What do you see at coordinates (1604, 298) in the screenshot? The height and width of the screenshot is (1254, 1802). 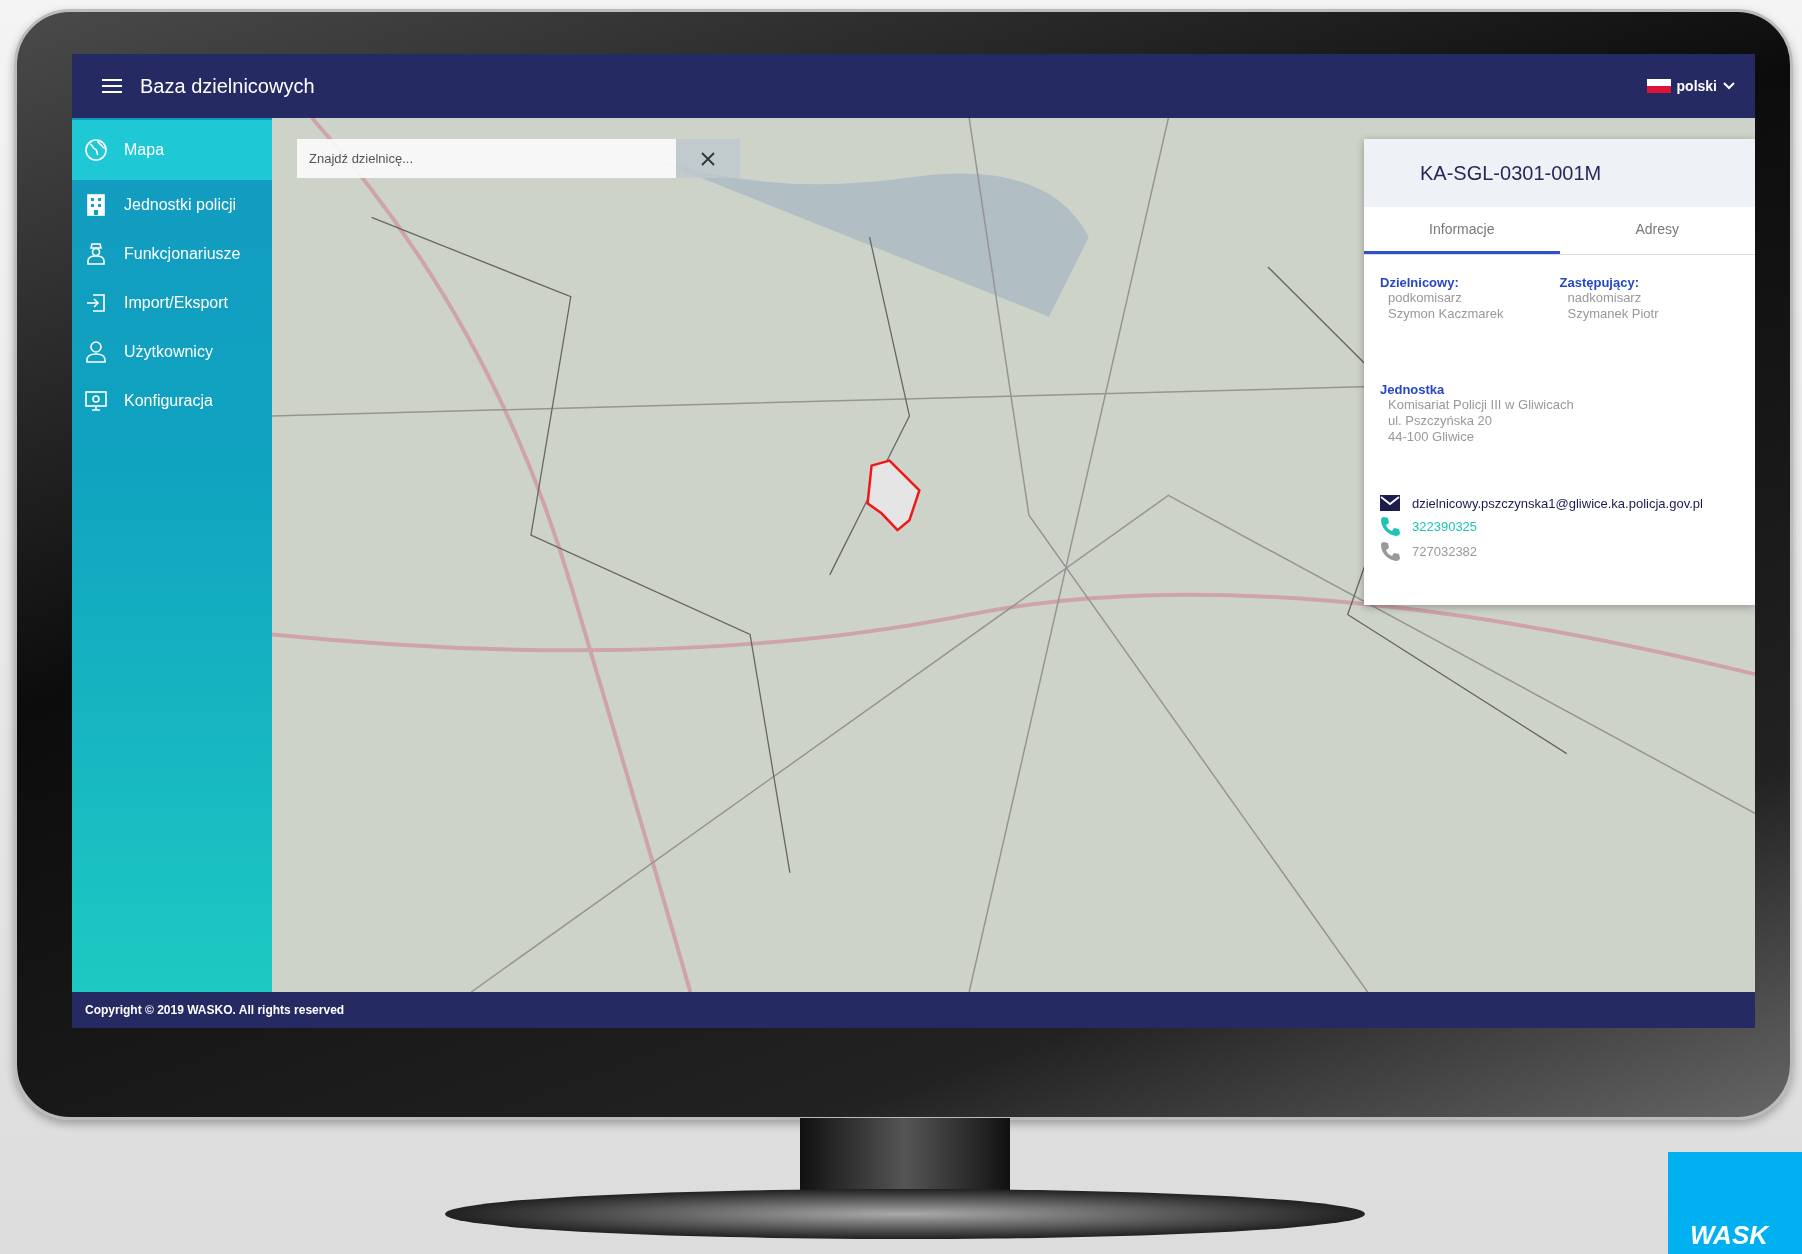 I see `officer-rank: nadkomisarz` at bounding box center [1604, 298].